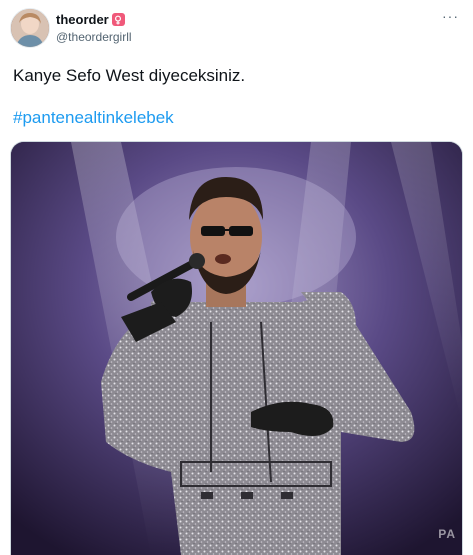 The width and height of the screenshot is (473, 555). I want to click on more-options-icon: ···, so click(450, 16).